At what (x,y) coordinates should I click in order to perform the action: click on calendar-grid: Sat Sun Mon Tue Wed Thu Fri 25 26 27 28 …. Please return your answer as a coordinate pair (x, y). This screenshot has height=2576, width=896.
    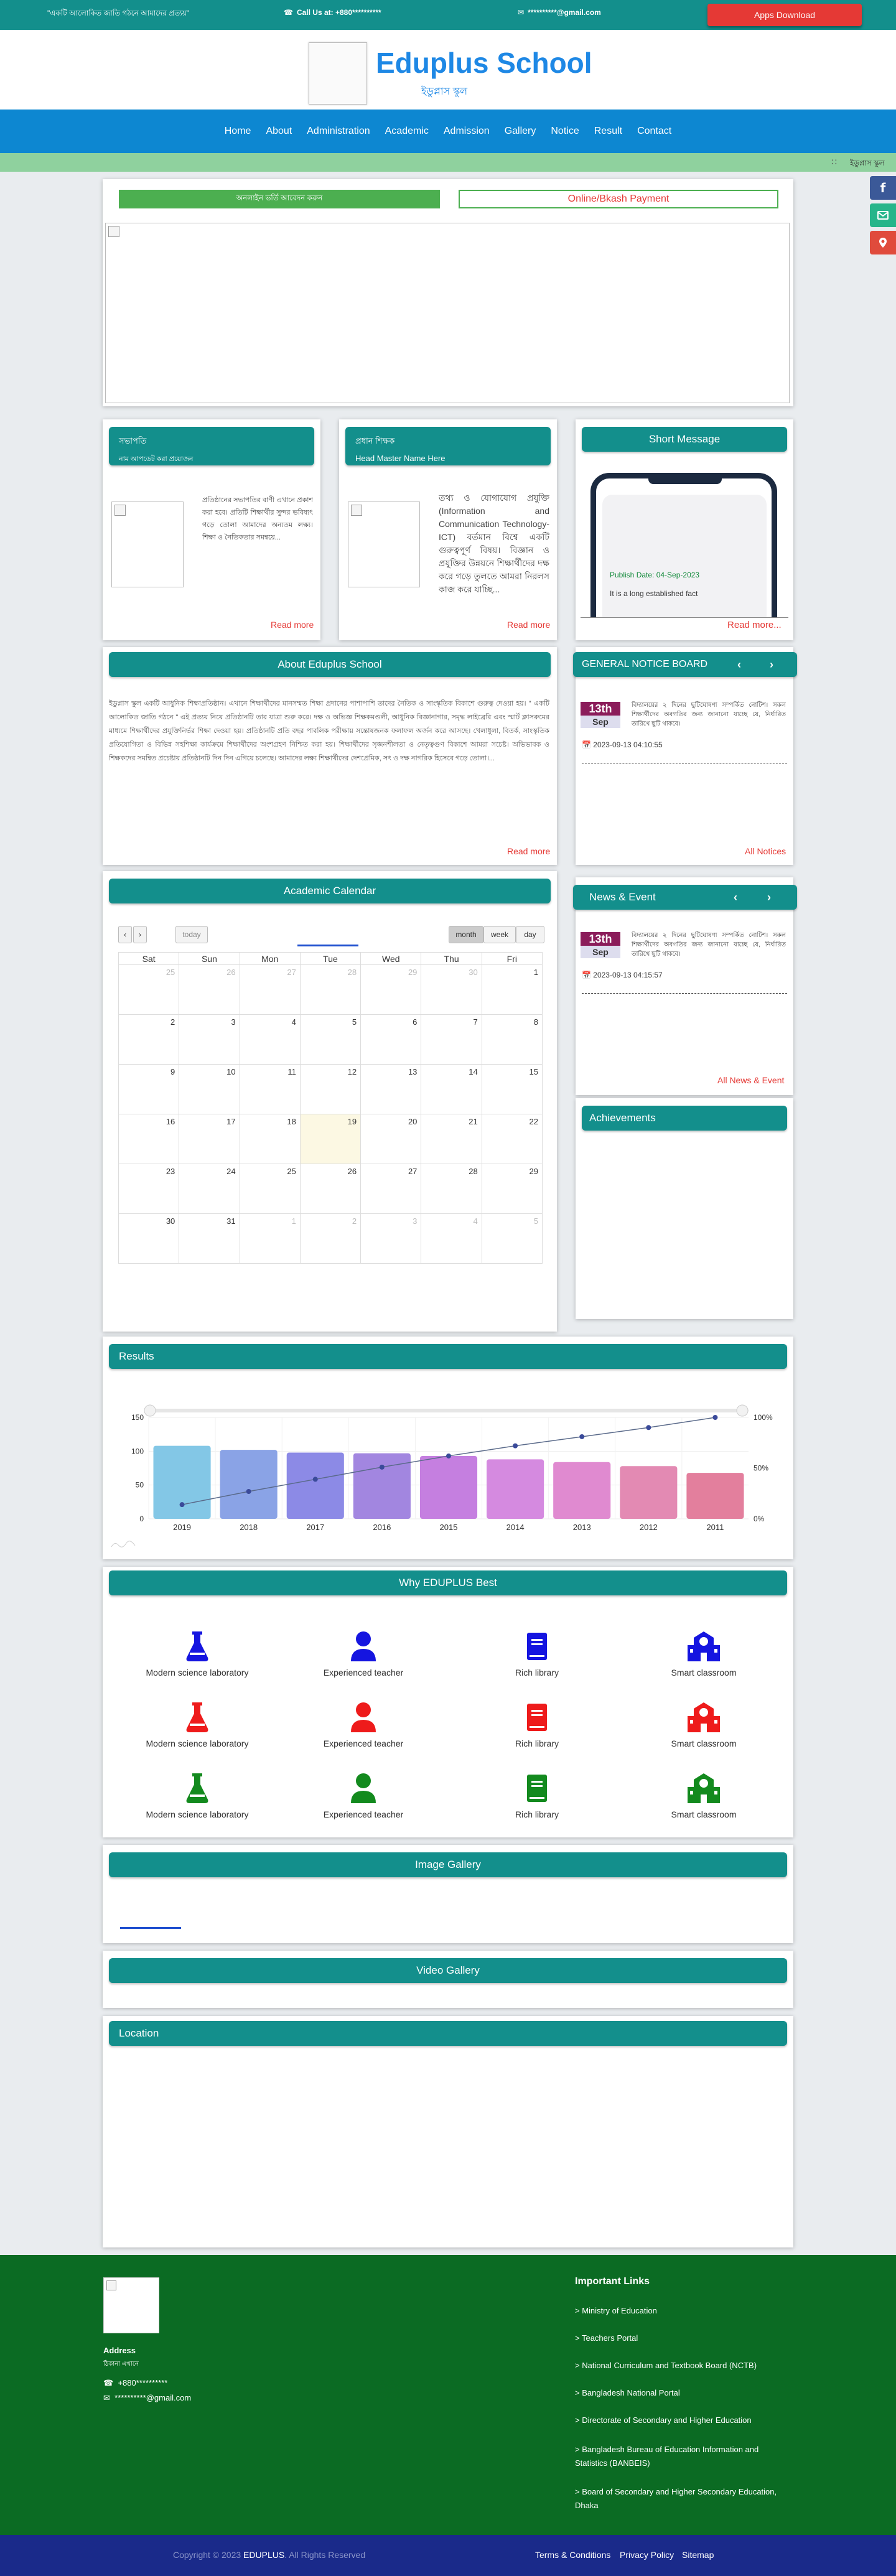
    Looking at the image, I should click on (331, 1108).